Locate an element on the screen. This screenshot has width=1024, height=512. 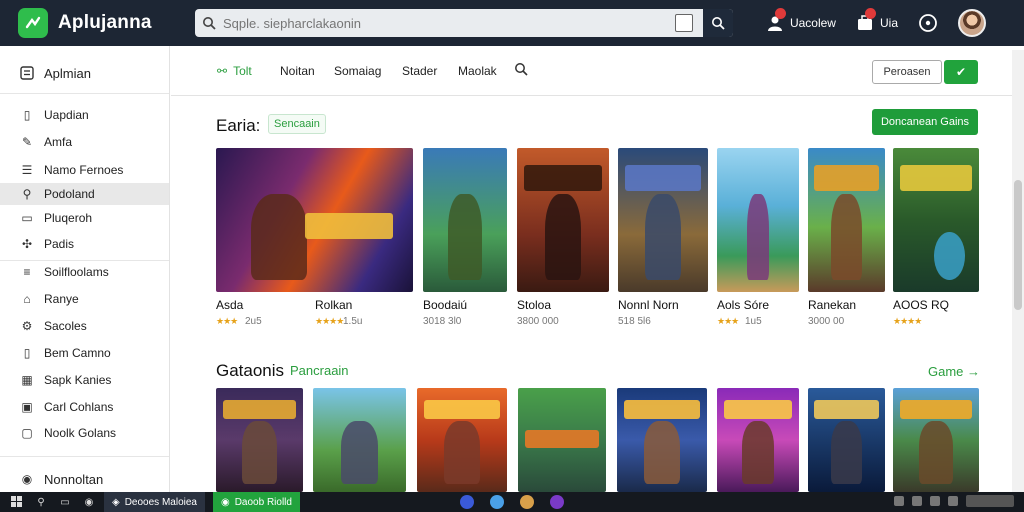
sidebar-item-carl-cohlans: ▣ Carl Cohlans is located at coordinates (84, 407).